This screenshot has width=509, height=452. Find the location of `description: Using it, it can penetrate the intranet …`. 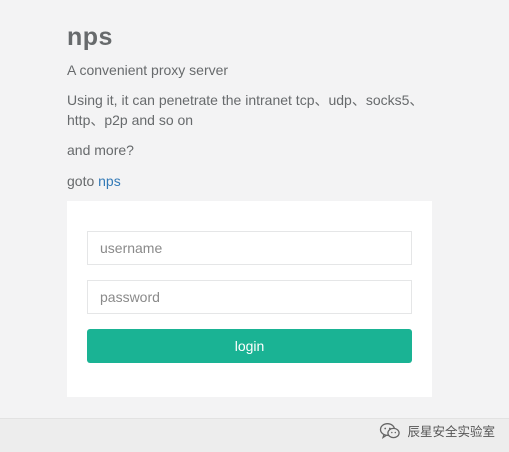

description: Using it, it can penetrate the intranet … is located at coordinates (245, 110).